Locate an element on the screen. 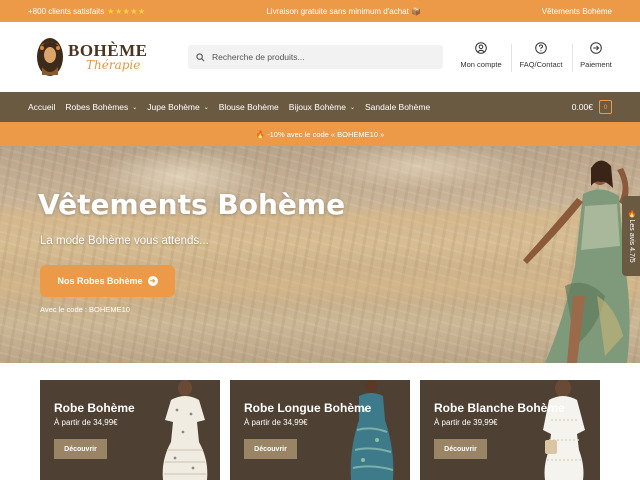  payment-label: Paiement is located at coordinates (596, 64).